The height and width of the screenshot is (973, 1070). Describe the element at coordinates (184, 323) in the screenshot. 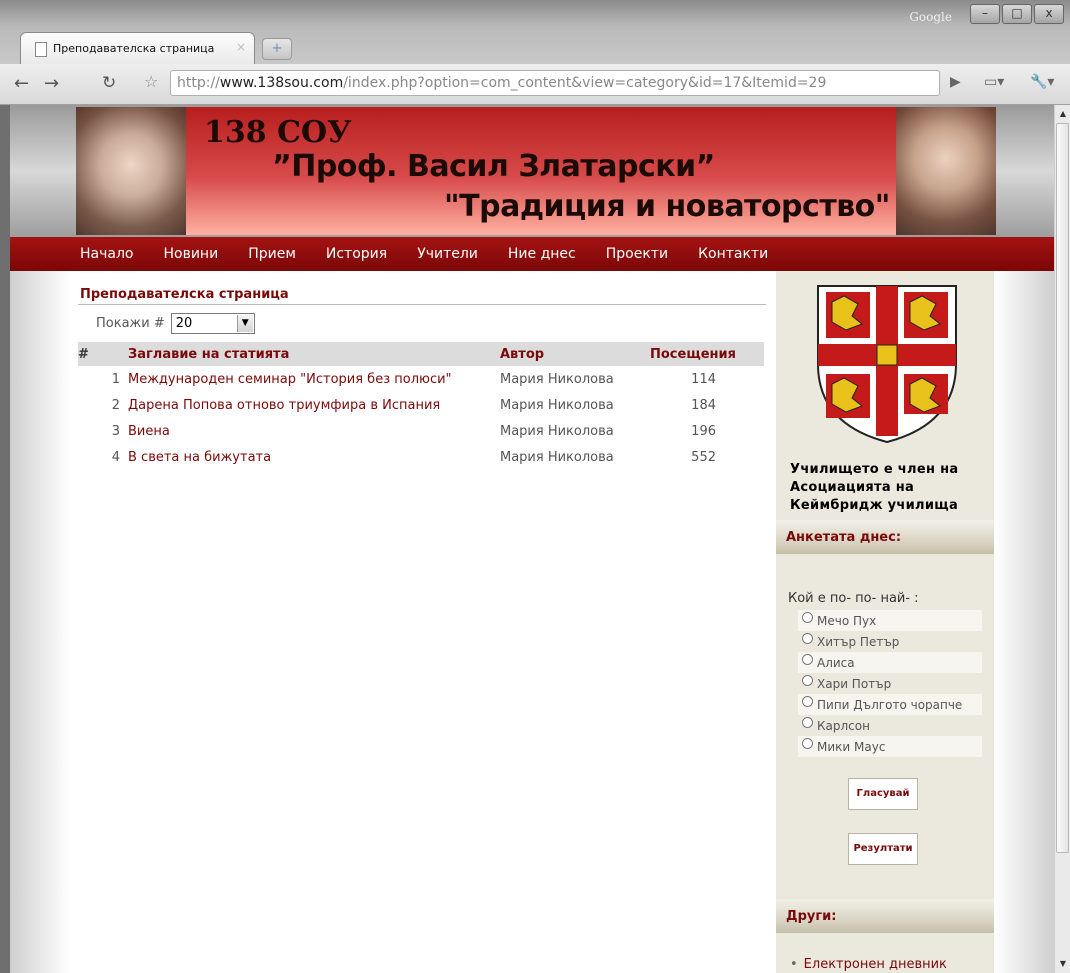

I see `display-limit-value: 20` at that location.